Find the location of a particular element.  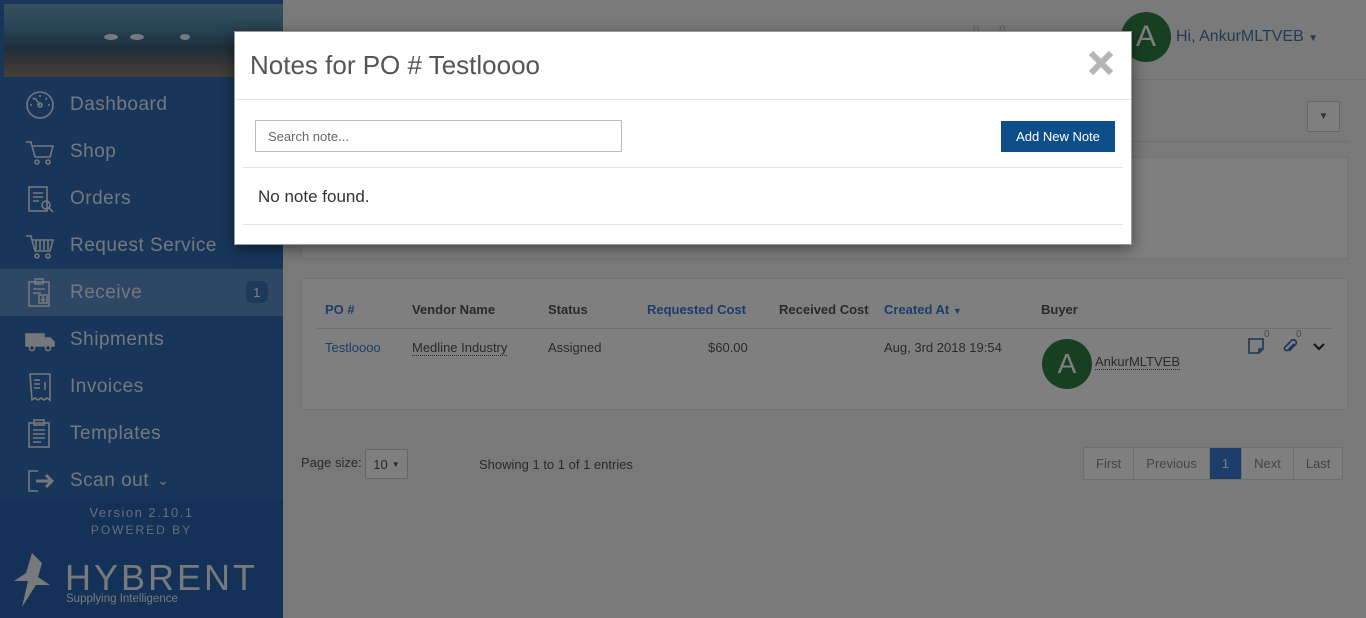

modal-title: Notes for PO # Testloooo is located at coordinates (395, 65).